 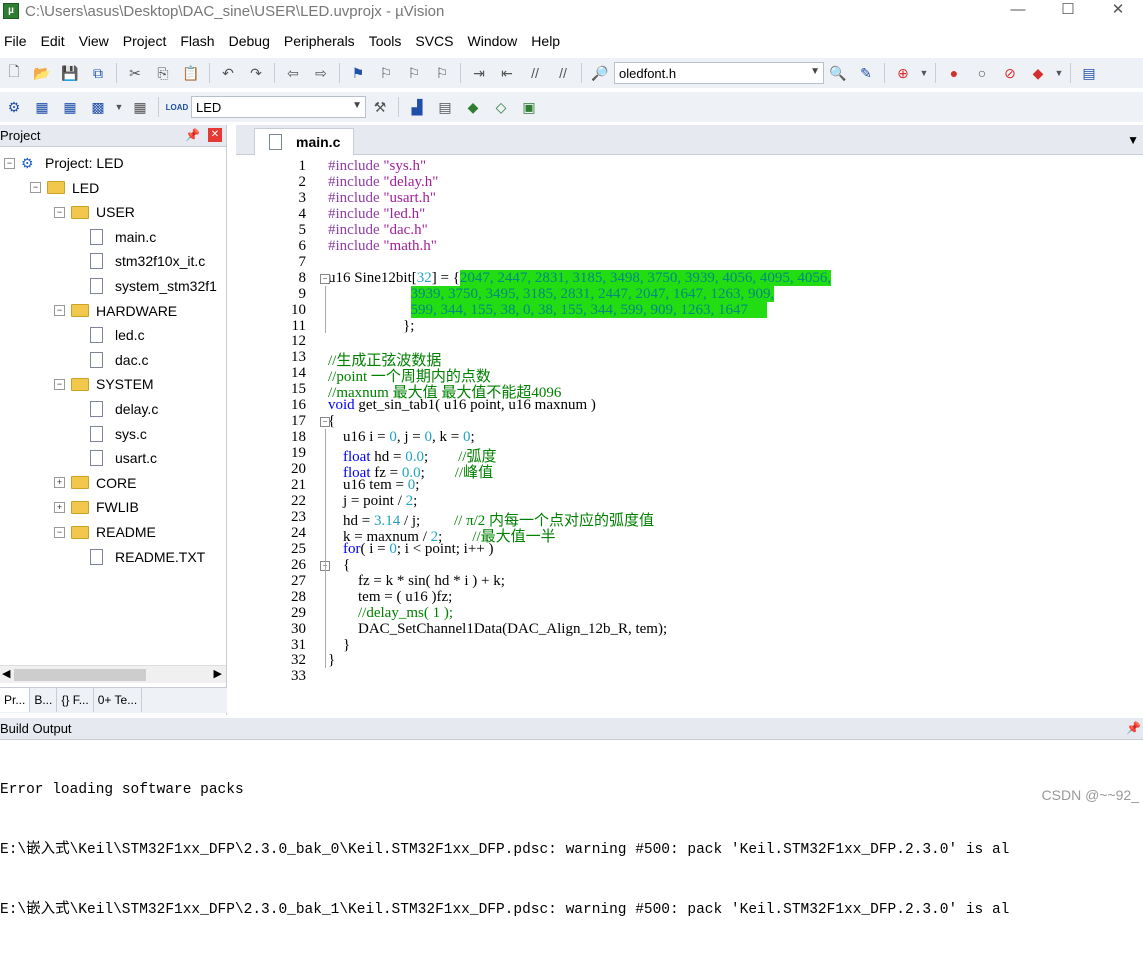 I want to click on tree-item: − SYSTEM, so click(x=104, y=384).